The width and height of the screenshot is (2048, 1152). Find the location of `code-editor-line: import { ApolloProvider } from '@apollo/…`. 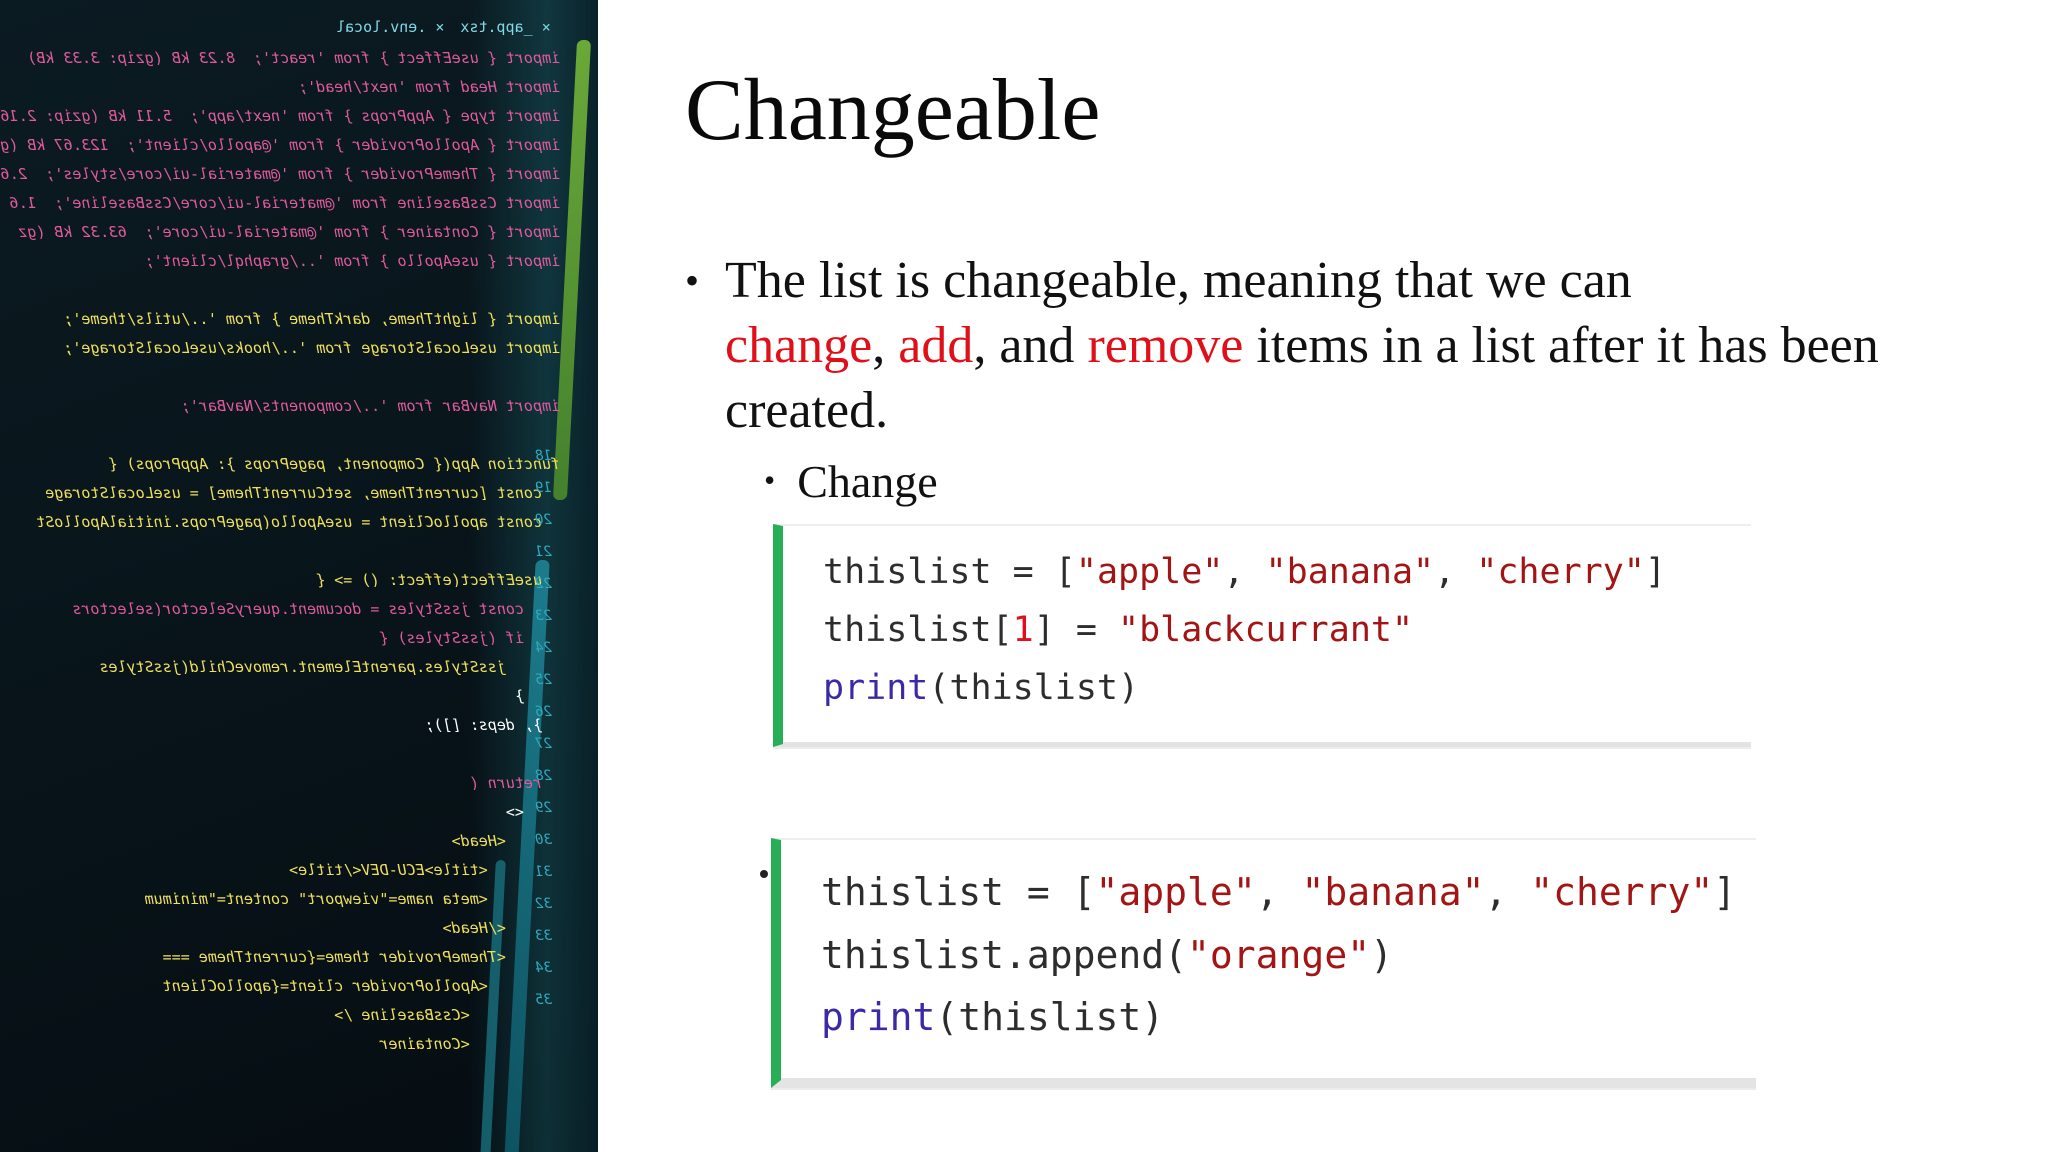

code-editor-line: import { ApolloProvider } from '@apollo/… is located at coordinates (280, 145).